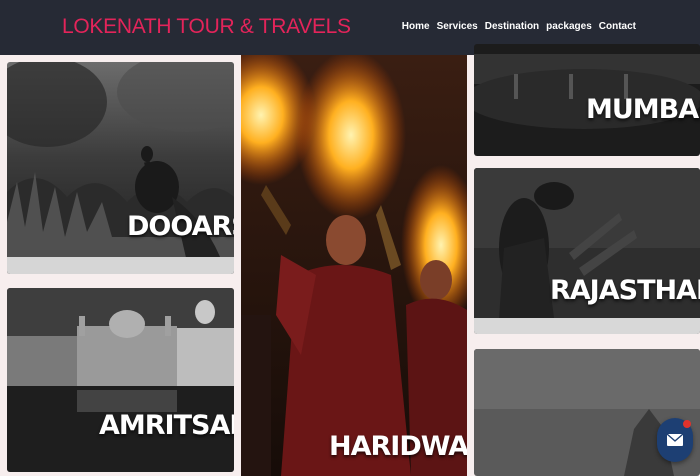  What do you see at coordinates (643, 109) in the screenshot?
I see `destination-label-mumbai: MUMBAI` at bounding box center [643, 109].